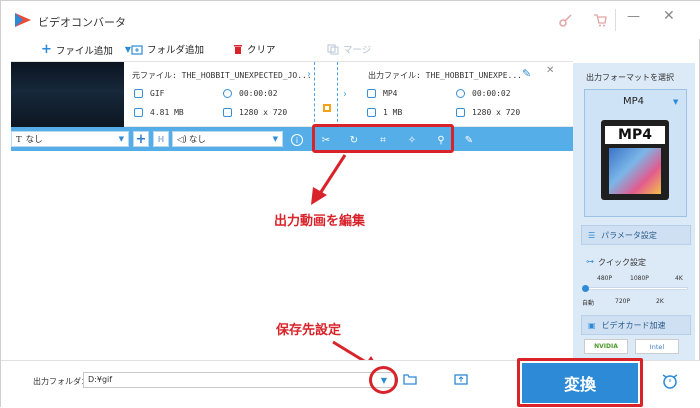 This screenshot has width=700, height=408. Describe the element at coordinates (635, 135) in the screenshot. I see `mp4-format-text: MP4` at that location.